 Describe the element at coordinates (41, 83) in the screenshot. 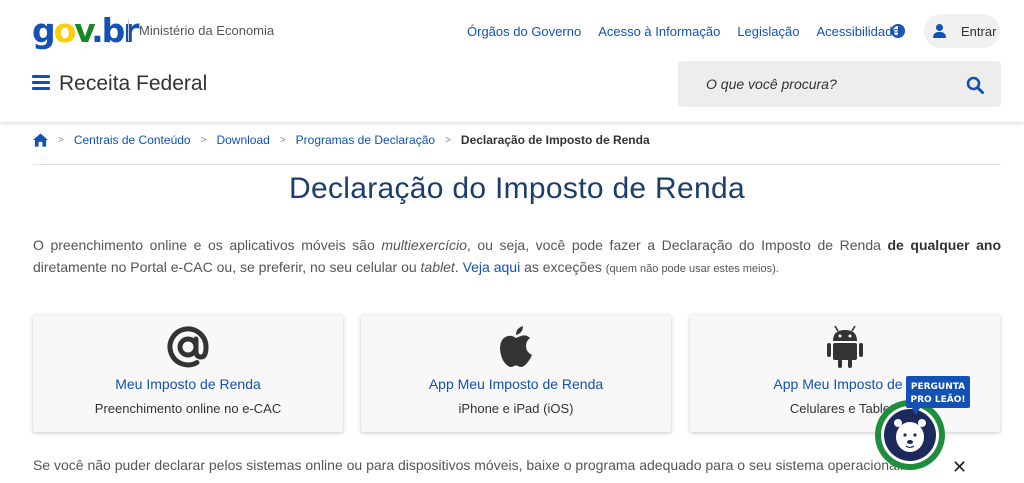

I see `hamburger-menu-icon` at that location.